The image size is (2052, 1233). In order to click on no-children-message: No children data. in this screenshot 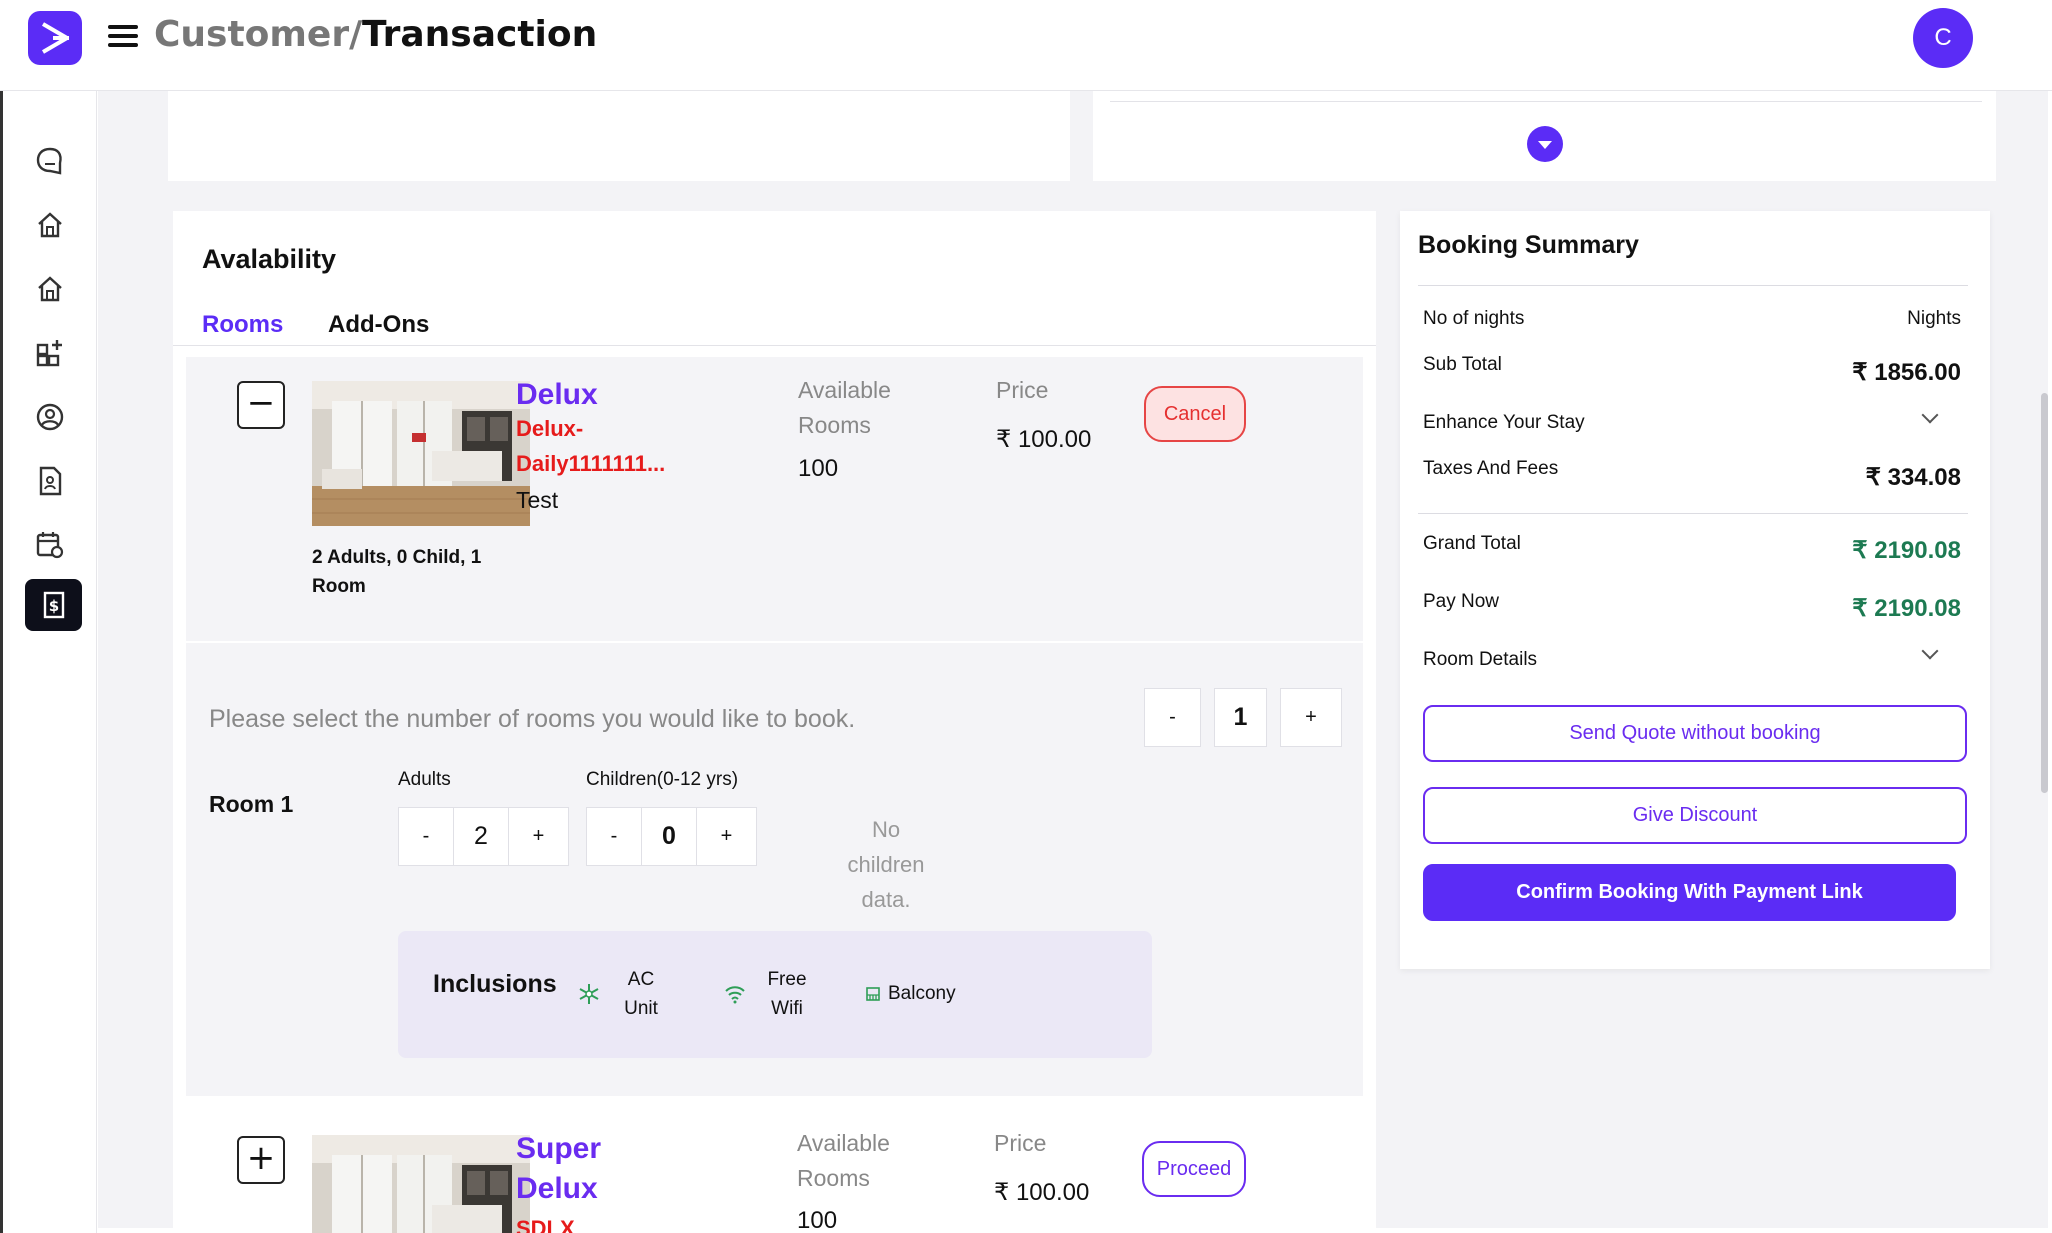, I will do `click(886, 864)`.